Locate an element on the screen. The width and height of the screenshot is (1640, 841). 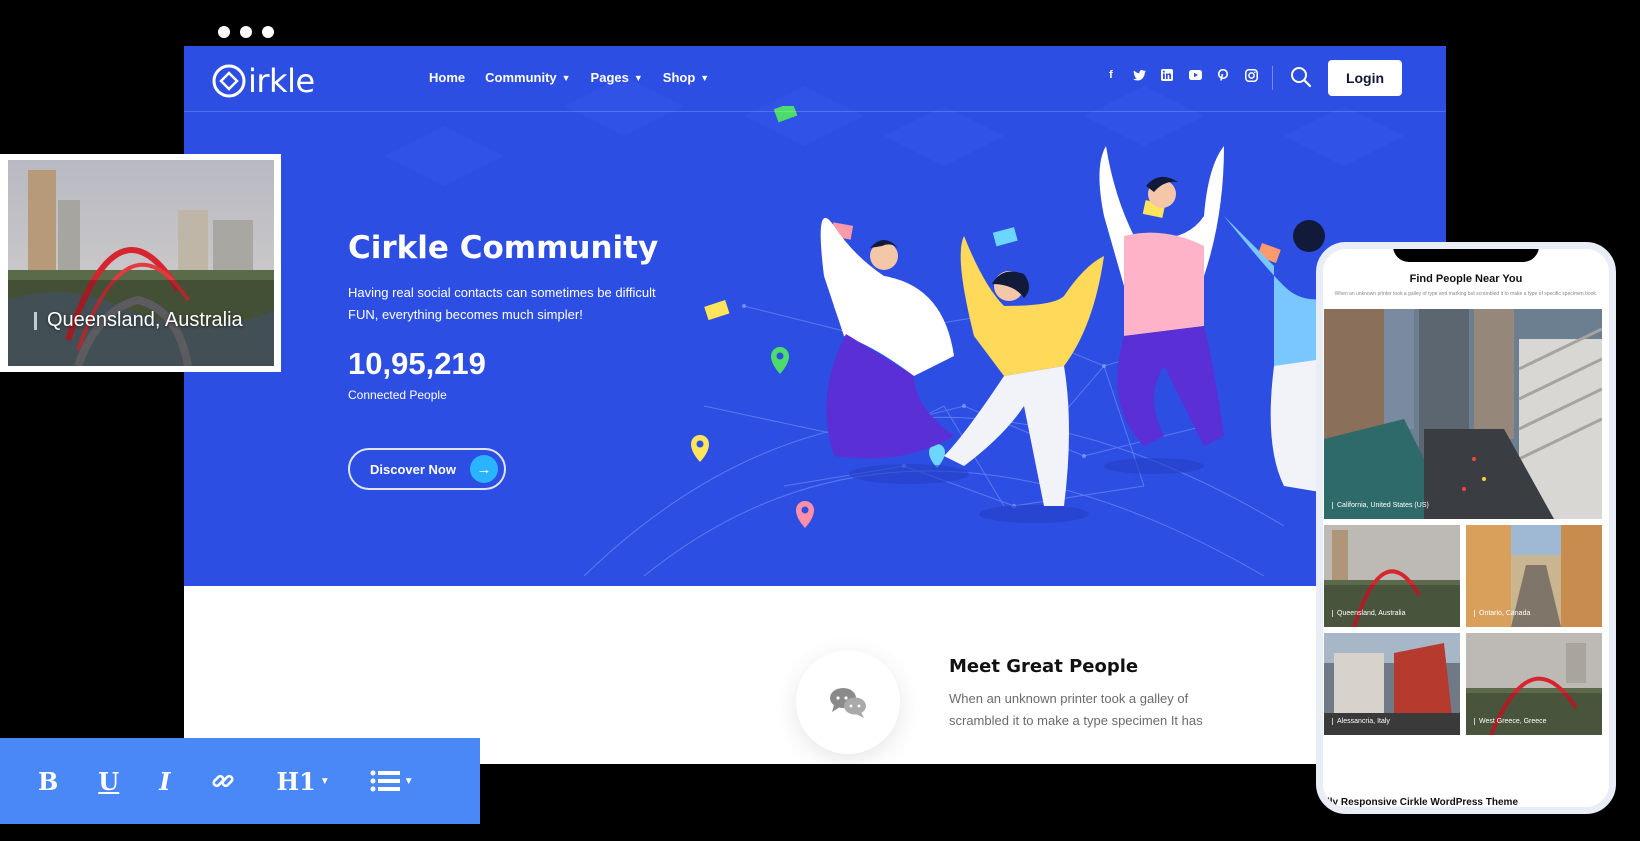
location-card: Ontario, Canada is located at coordinates (1534, 576).